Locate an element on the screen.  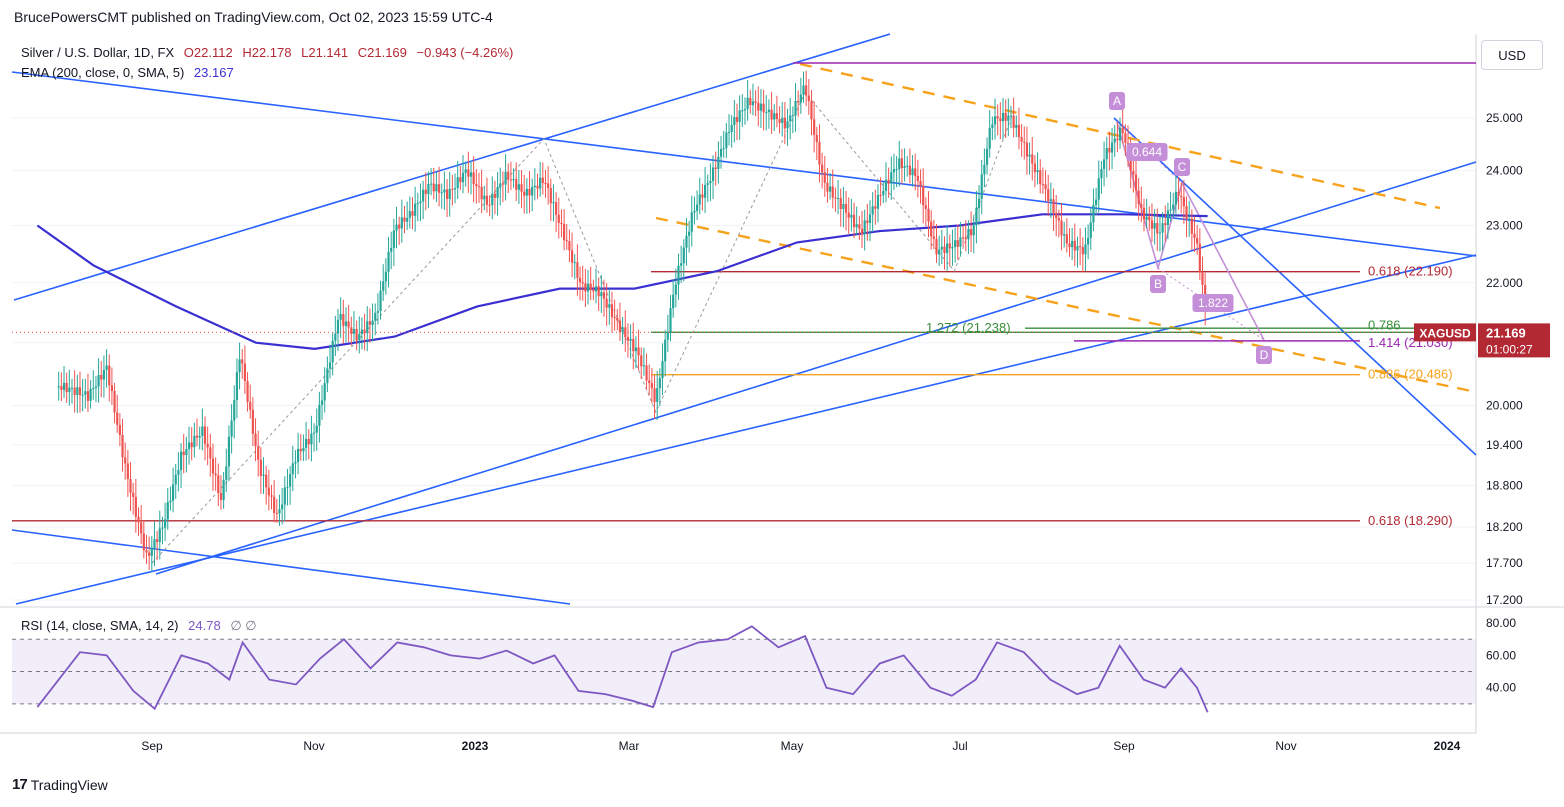
fib-level-label: 0.618 (18.290) is located at coordinates (1410, 520).